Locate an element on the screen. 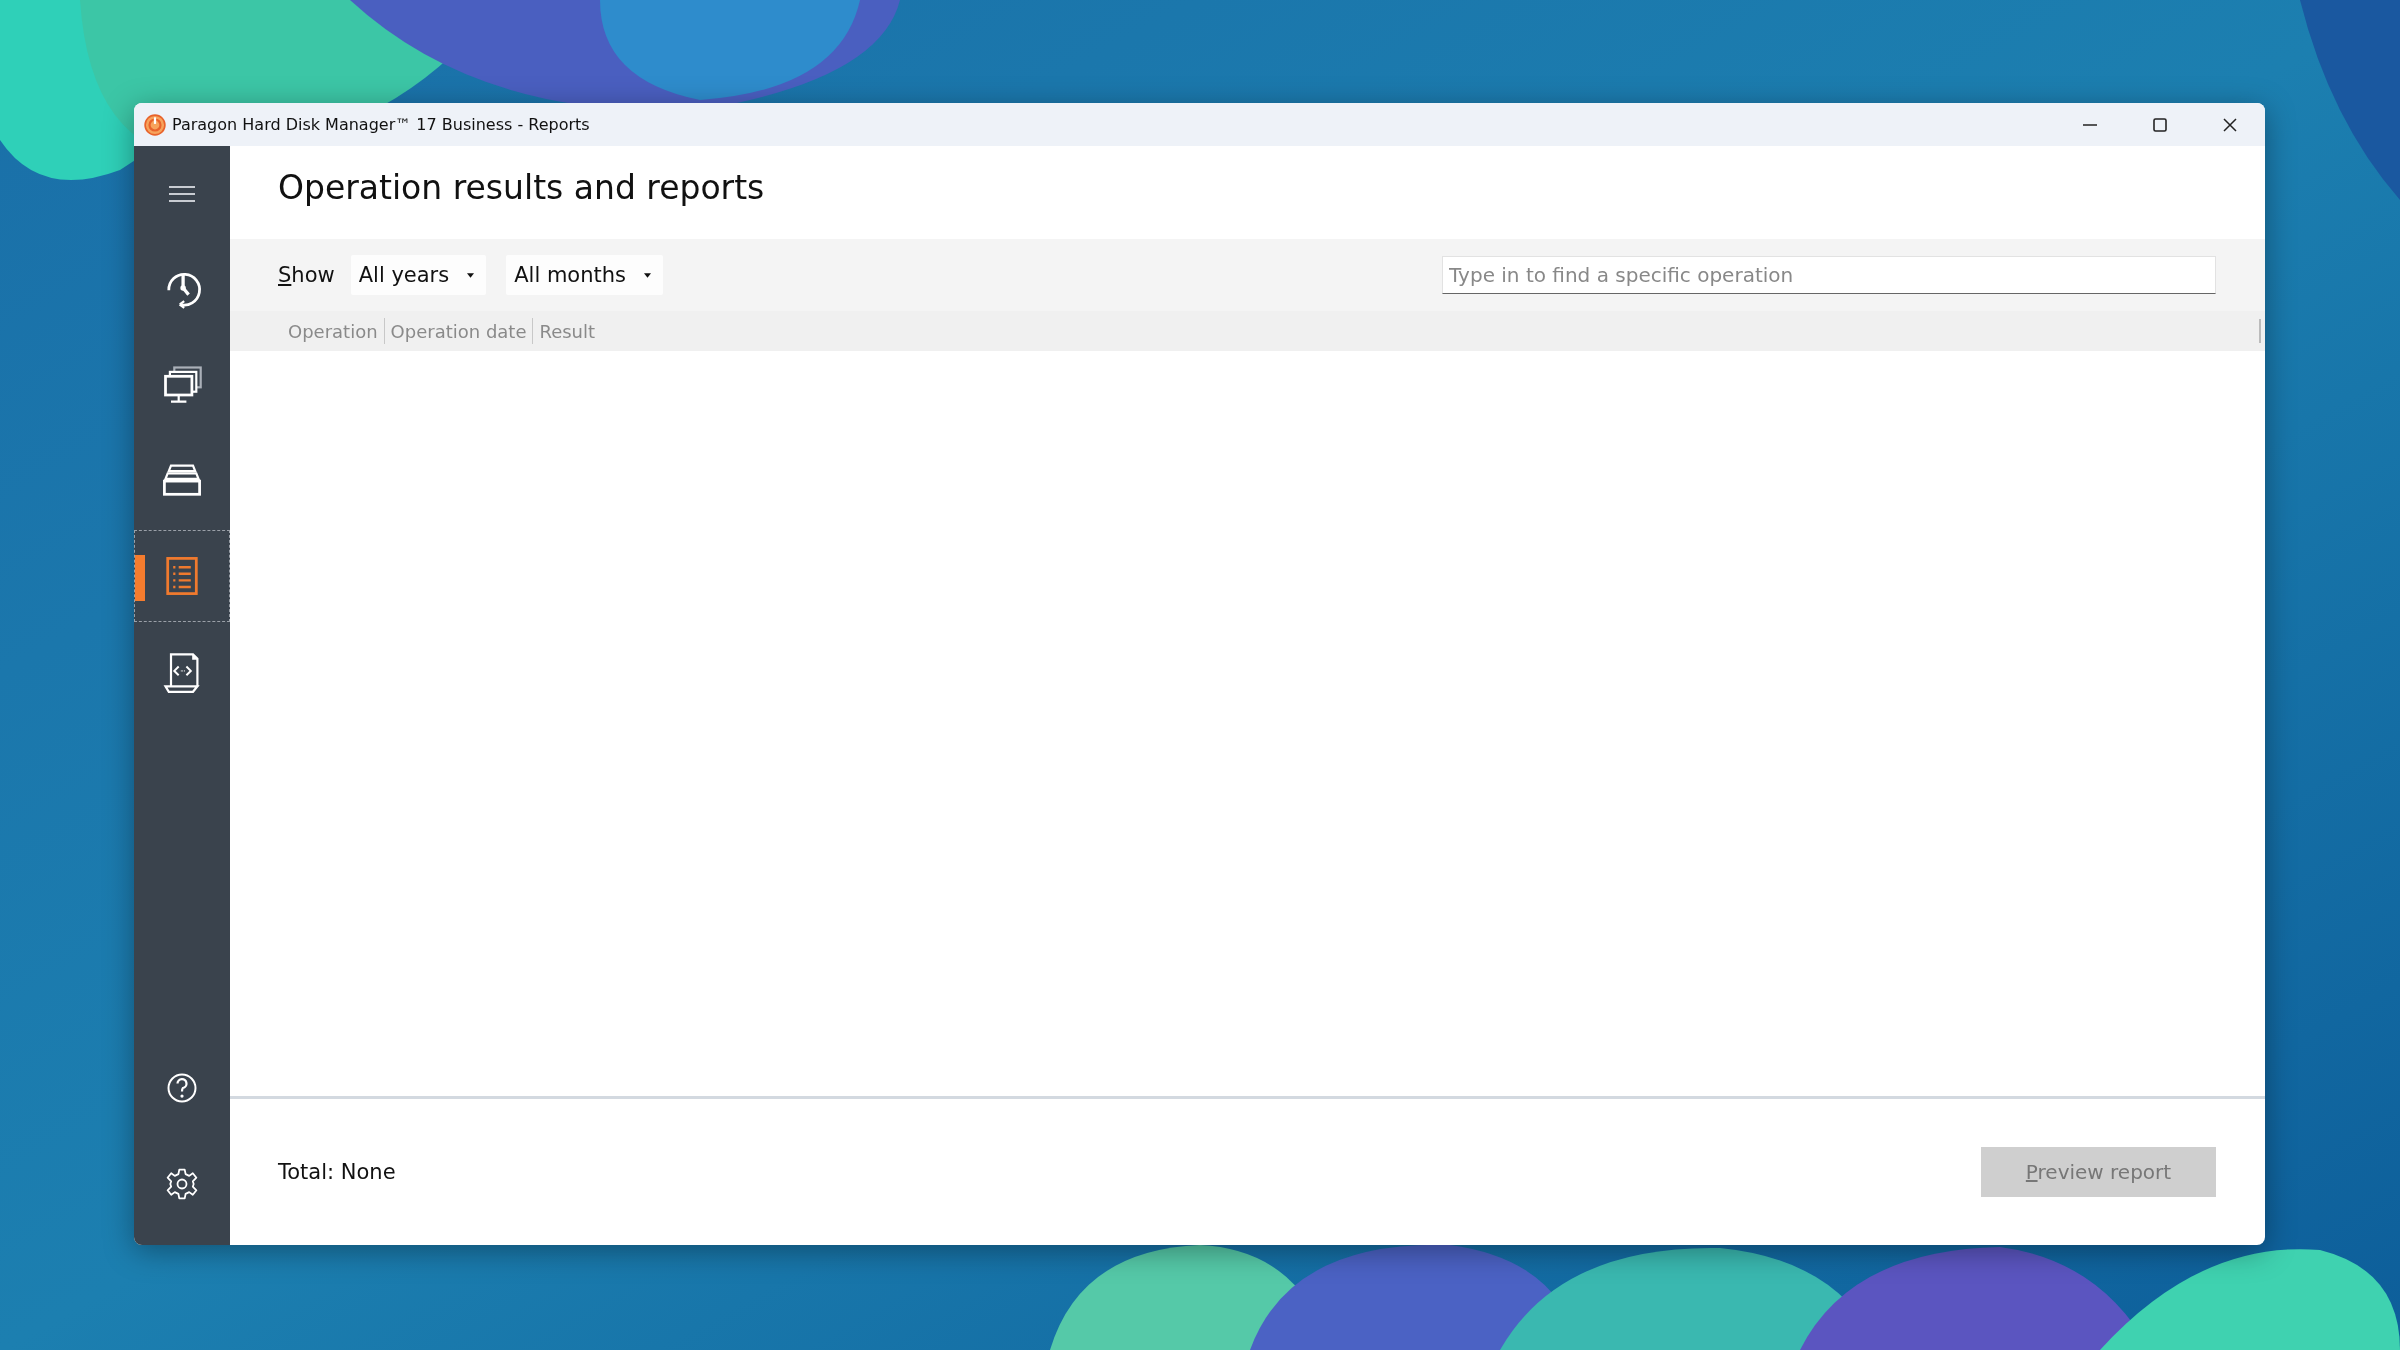 This screenshot has height=1350, width=2400. menu-icon is located at coordinates (182, 194).